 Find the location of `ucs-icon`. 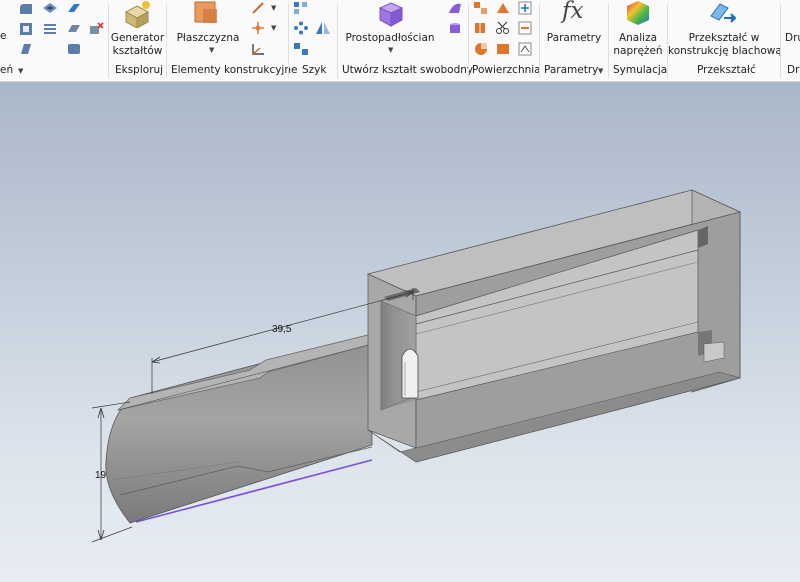

ucs-icon is located at coordinates (258, 49).